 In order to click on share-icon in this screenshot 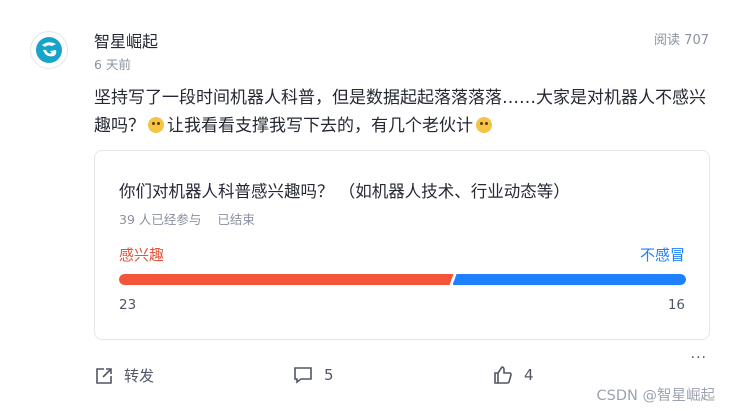, I will do `click(104, 375)`.